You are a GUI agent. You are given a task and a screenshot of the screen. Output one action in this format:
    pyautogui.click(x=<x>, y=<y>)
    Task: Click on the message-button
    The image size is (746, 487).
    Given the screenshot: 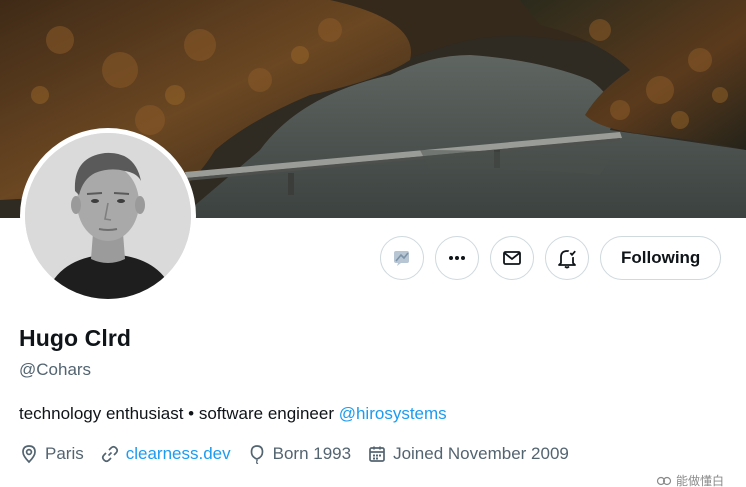 What is the action you would take?
    pyautogui.click(x=512, y=258)
    